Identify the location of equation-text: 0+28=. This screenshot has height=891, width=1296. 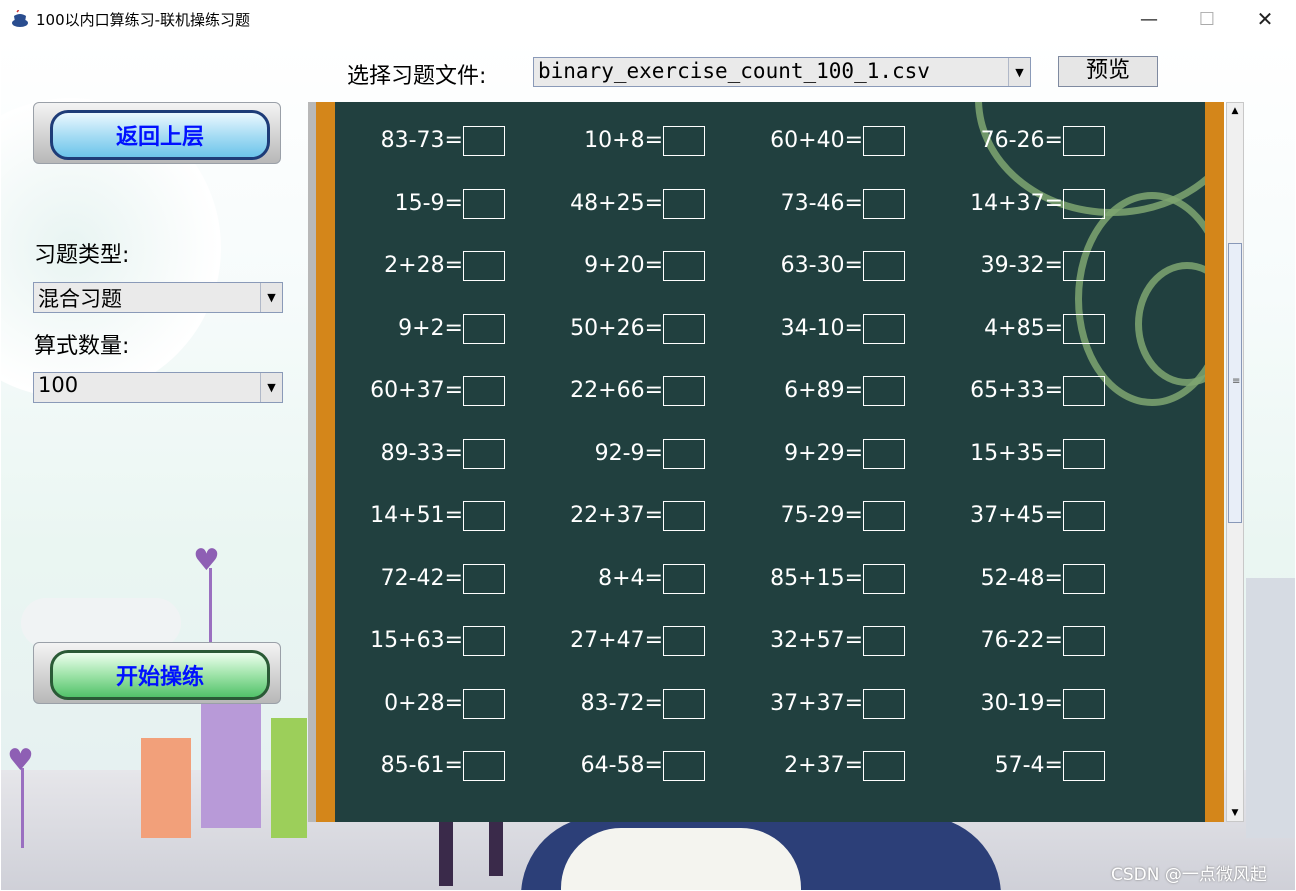
(423, 703).